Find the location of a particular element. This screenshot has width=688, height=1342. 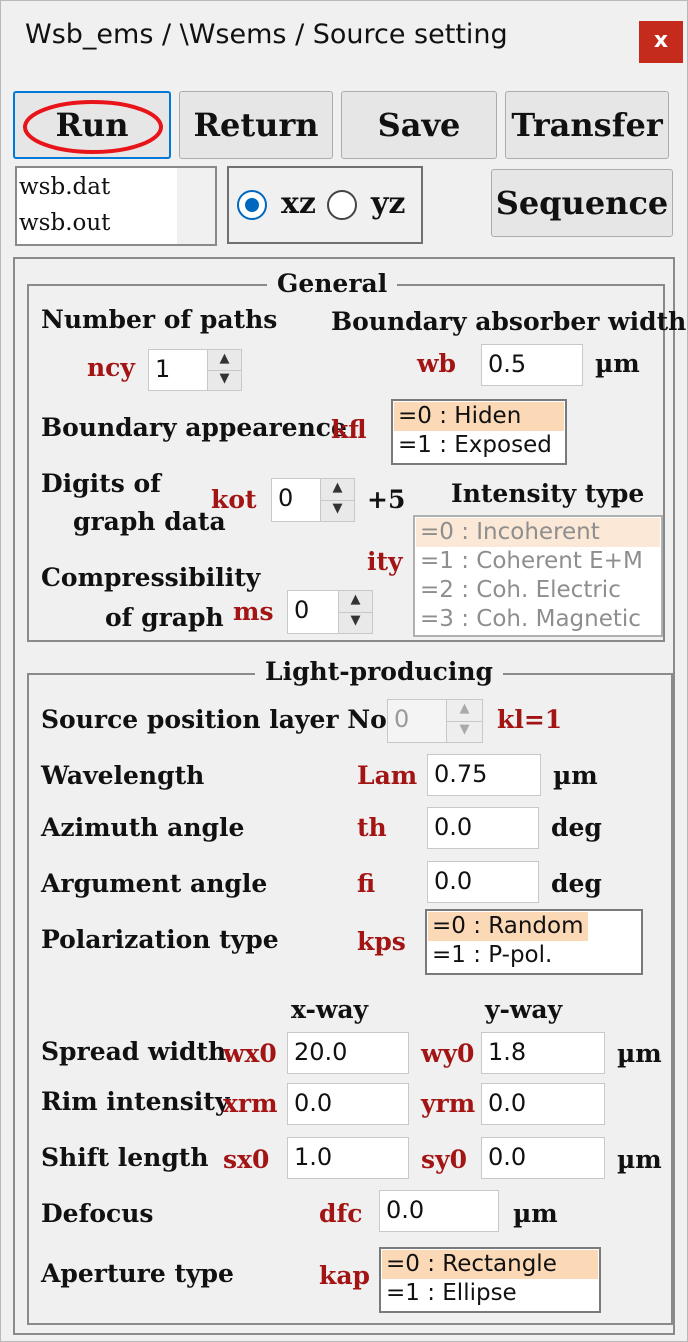

shift-unit: µm is located at coordinates (639, 1159).